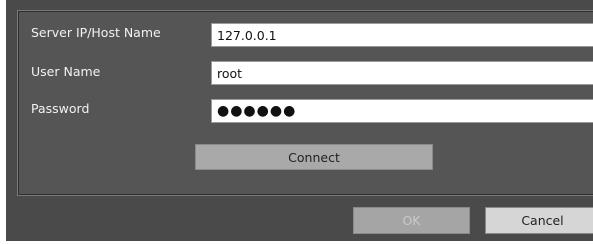  I want to click on server-host-label: Server IP/Host Name, so click(96, 32).